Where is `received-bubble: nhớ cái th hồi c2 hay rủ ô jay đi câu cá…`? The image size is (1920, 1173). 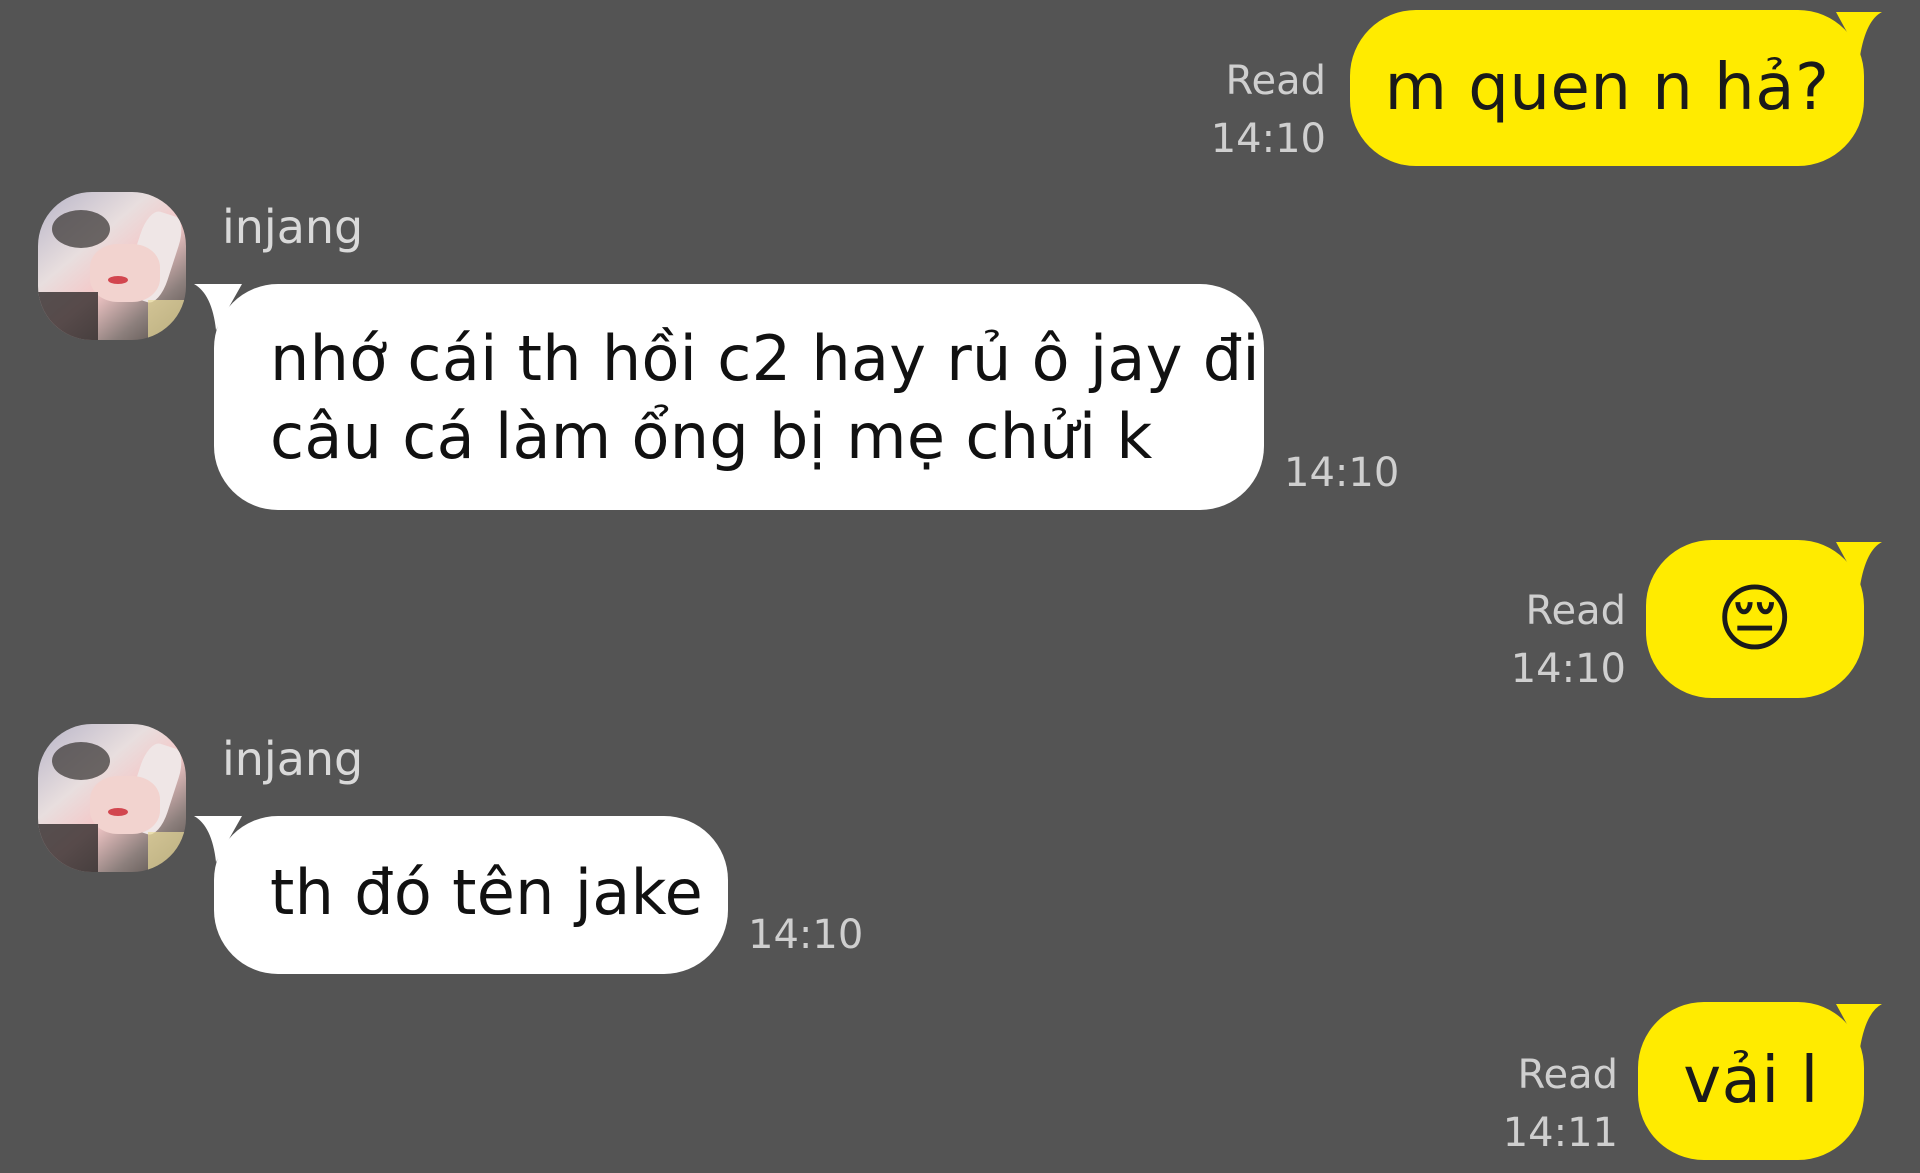 received-bubble: nhớ cái th hồi c2 hay rủ ô jay đi câu cá… is located at coordinates (739, 397).